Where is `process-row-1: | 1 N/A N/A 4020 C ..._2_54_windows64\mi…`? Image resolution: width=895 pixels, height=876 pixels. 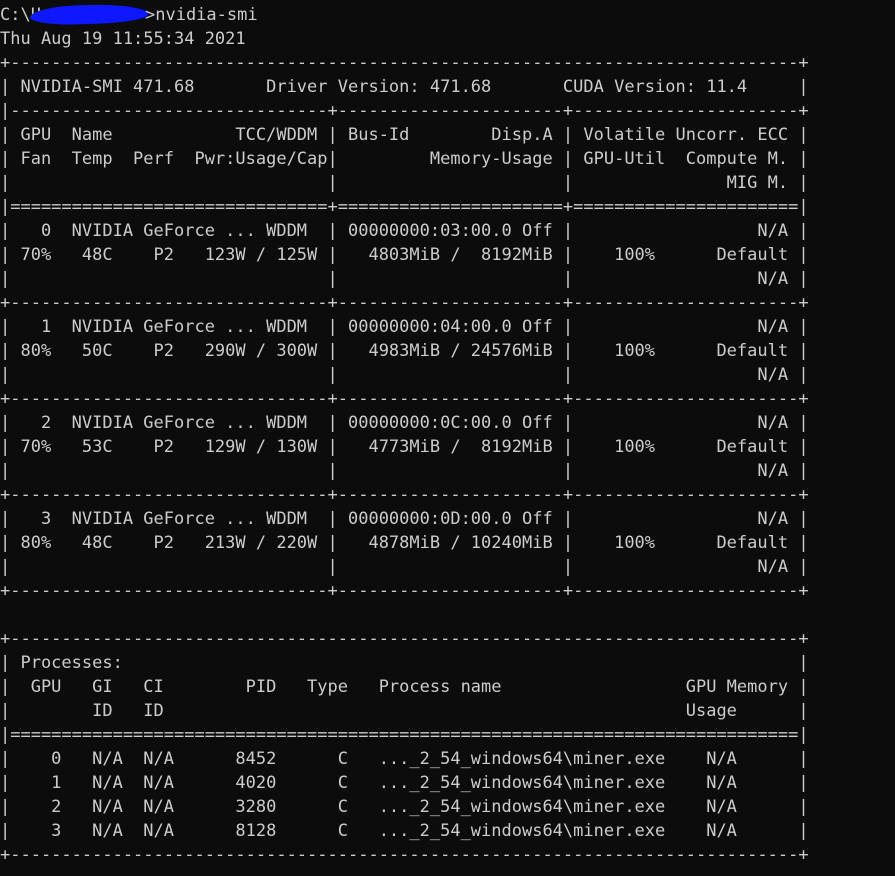
process-row-1: | 1 N/A N/A 4020 C ..._2_54_windows64\mi… is located at coordinates (404, 783).